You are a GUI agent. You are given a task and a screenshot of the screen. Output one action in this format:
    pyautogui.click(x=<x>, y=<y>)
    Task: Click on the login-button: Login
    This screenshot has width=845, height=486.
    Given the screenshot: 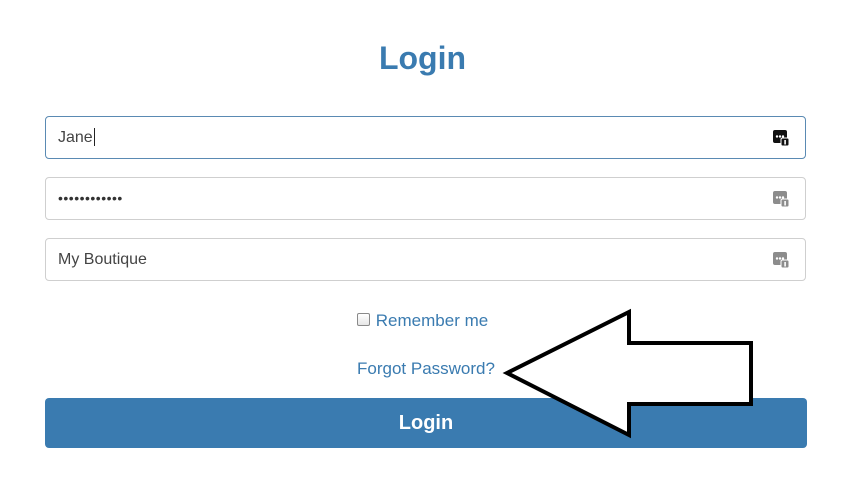 What is the action you would take?
    pyautogui.click(x=426, y=423)
    